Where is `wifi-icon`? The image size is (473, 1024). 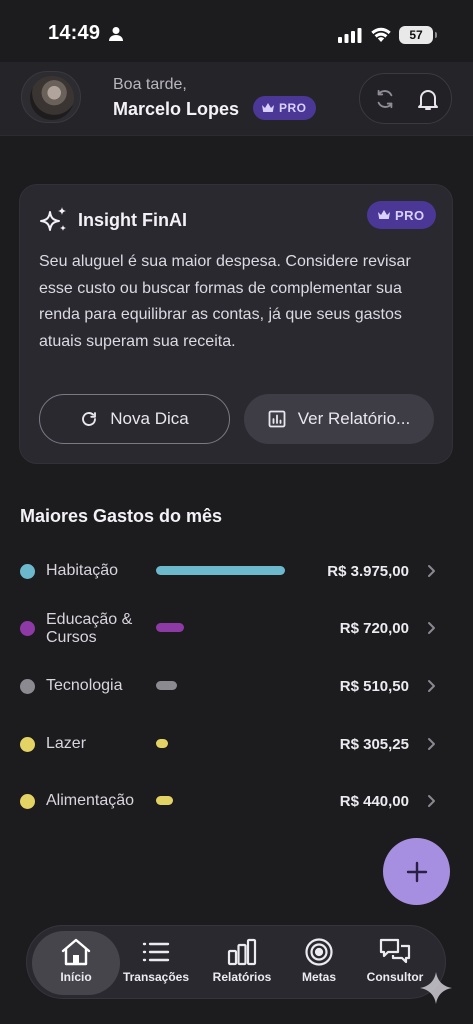
wifi-icon is located at coordinates (381, 34).